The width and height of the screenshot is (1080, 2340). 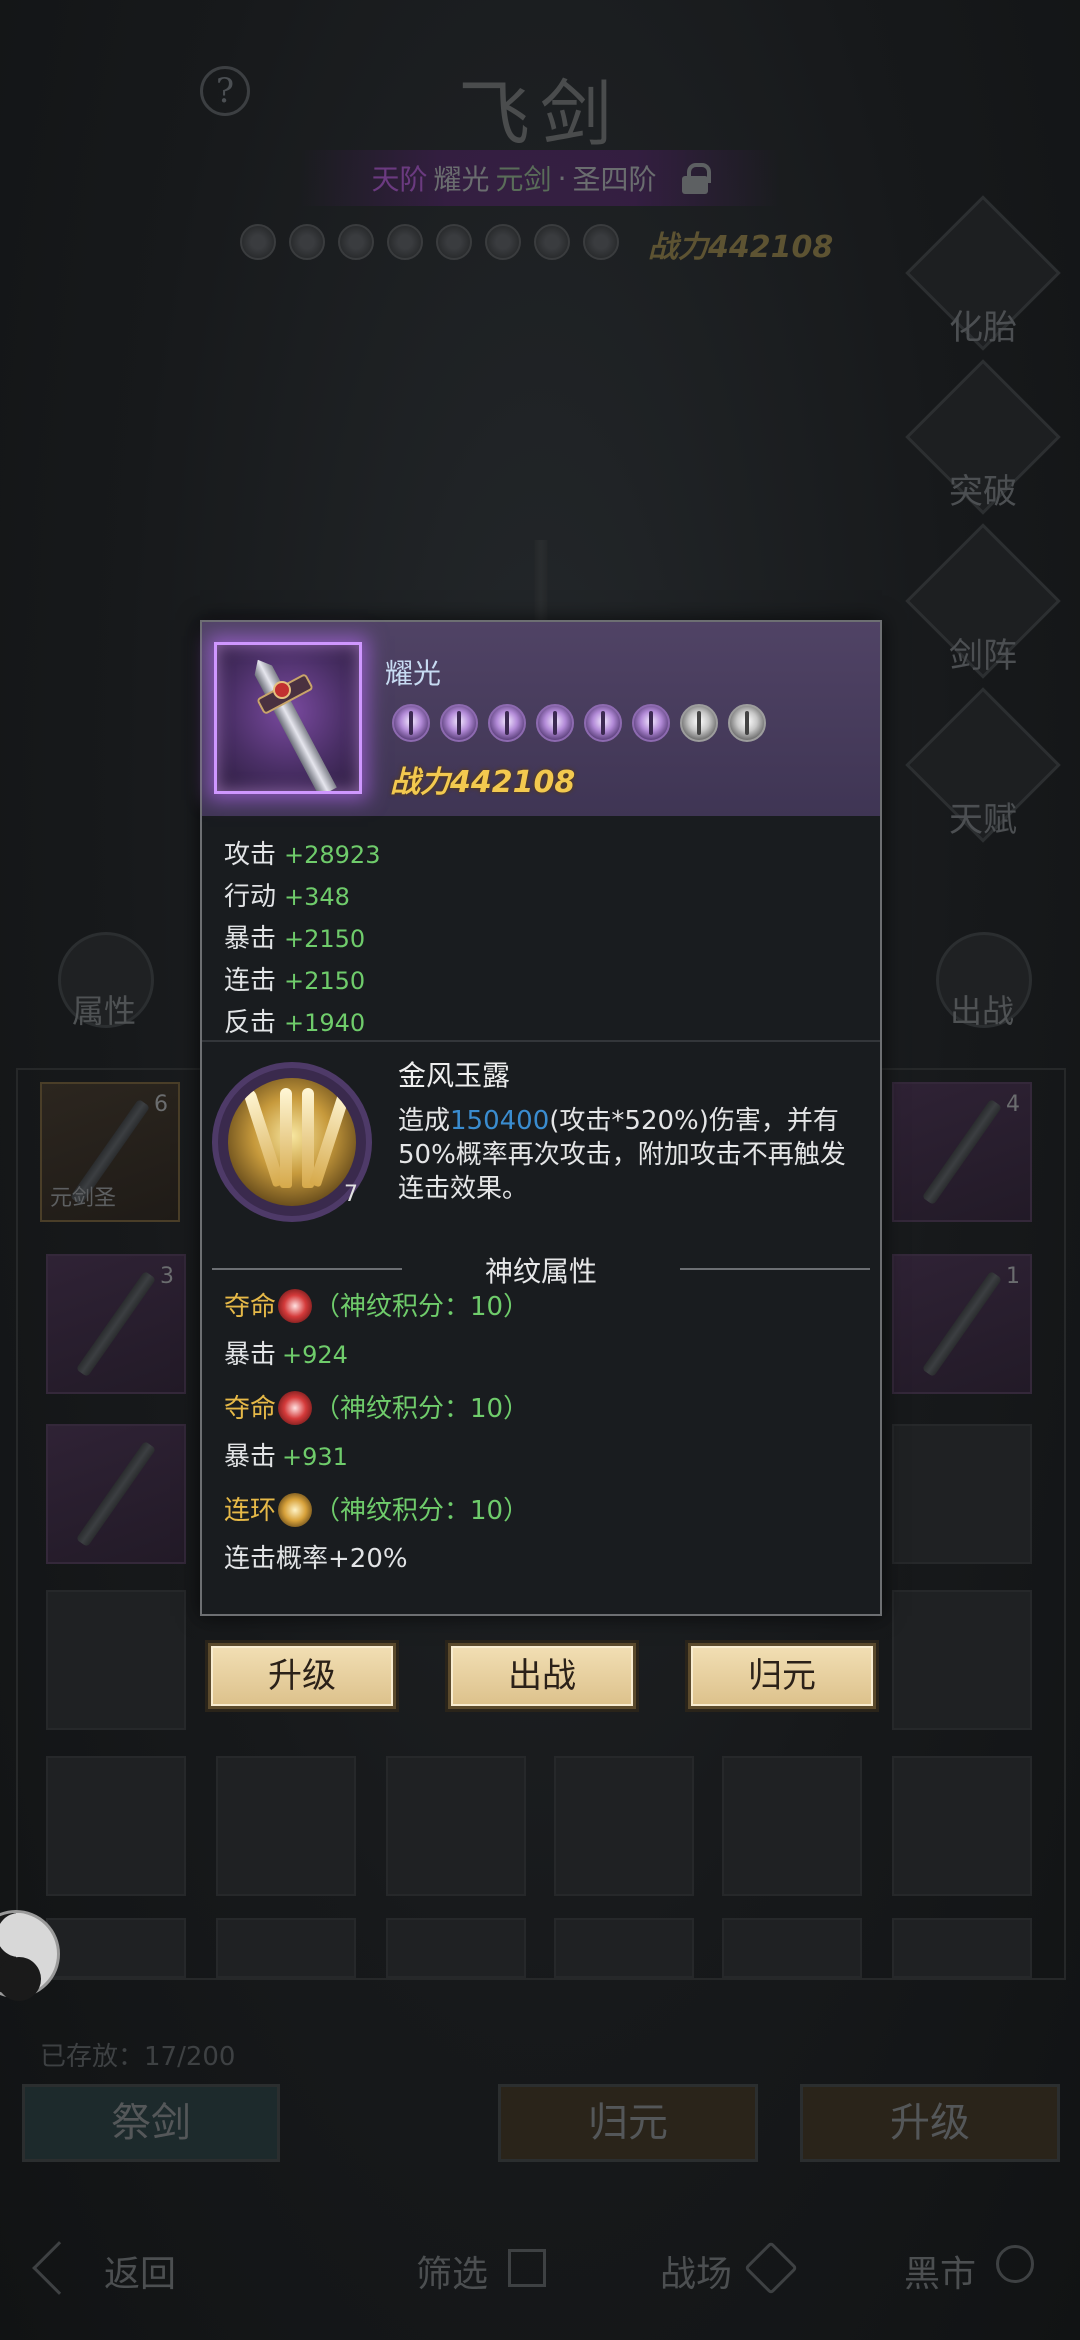 I want to click on lock-icon, so click(x=697, y=178).